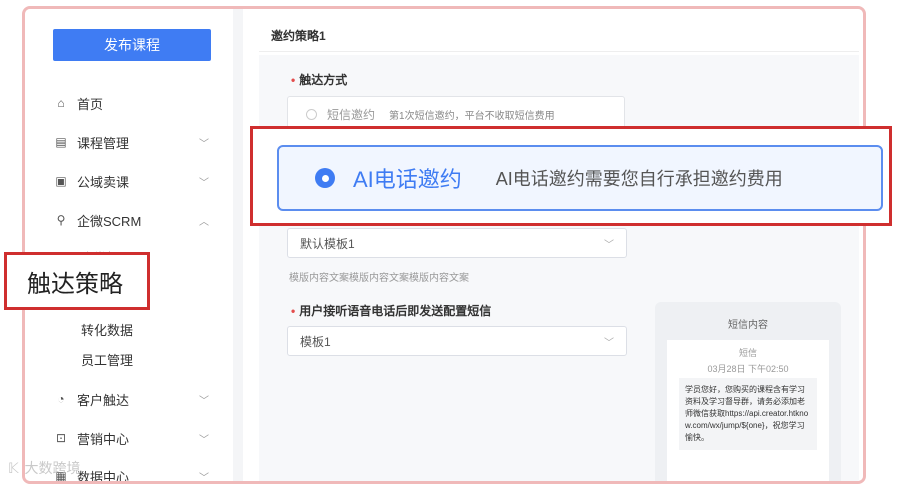  What do you see at coordinates (327, 243) in the screenshot?
I see `template-select-value: 默认模板1` at bounding box center [327, 243].